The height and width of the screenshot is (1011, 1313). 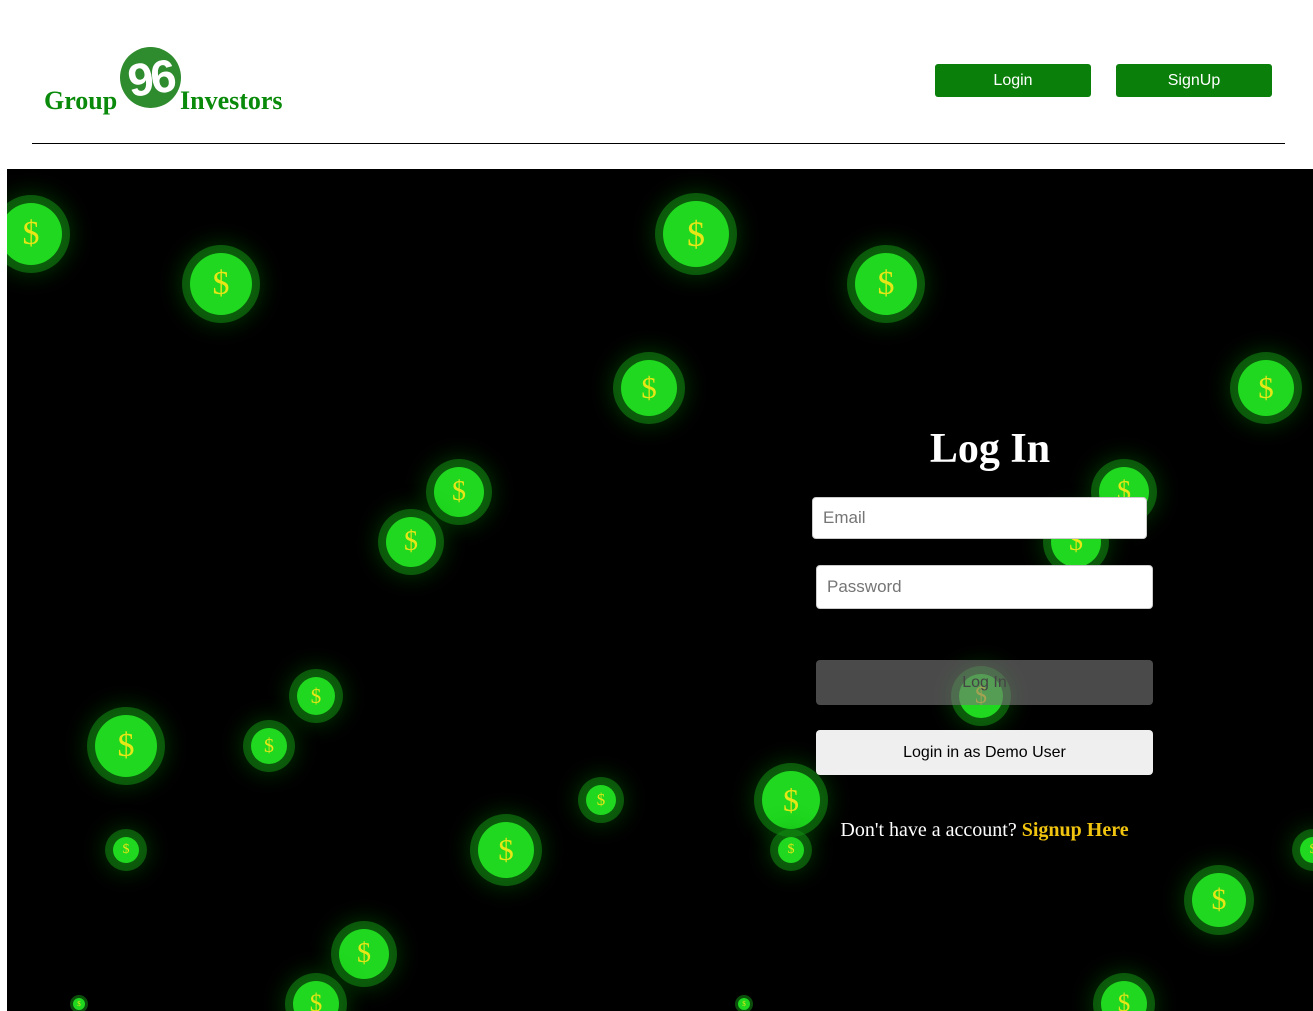 I want to click on login-title: Log In, so click(x=990, y=449).